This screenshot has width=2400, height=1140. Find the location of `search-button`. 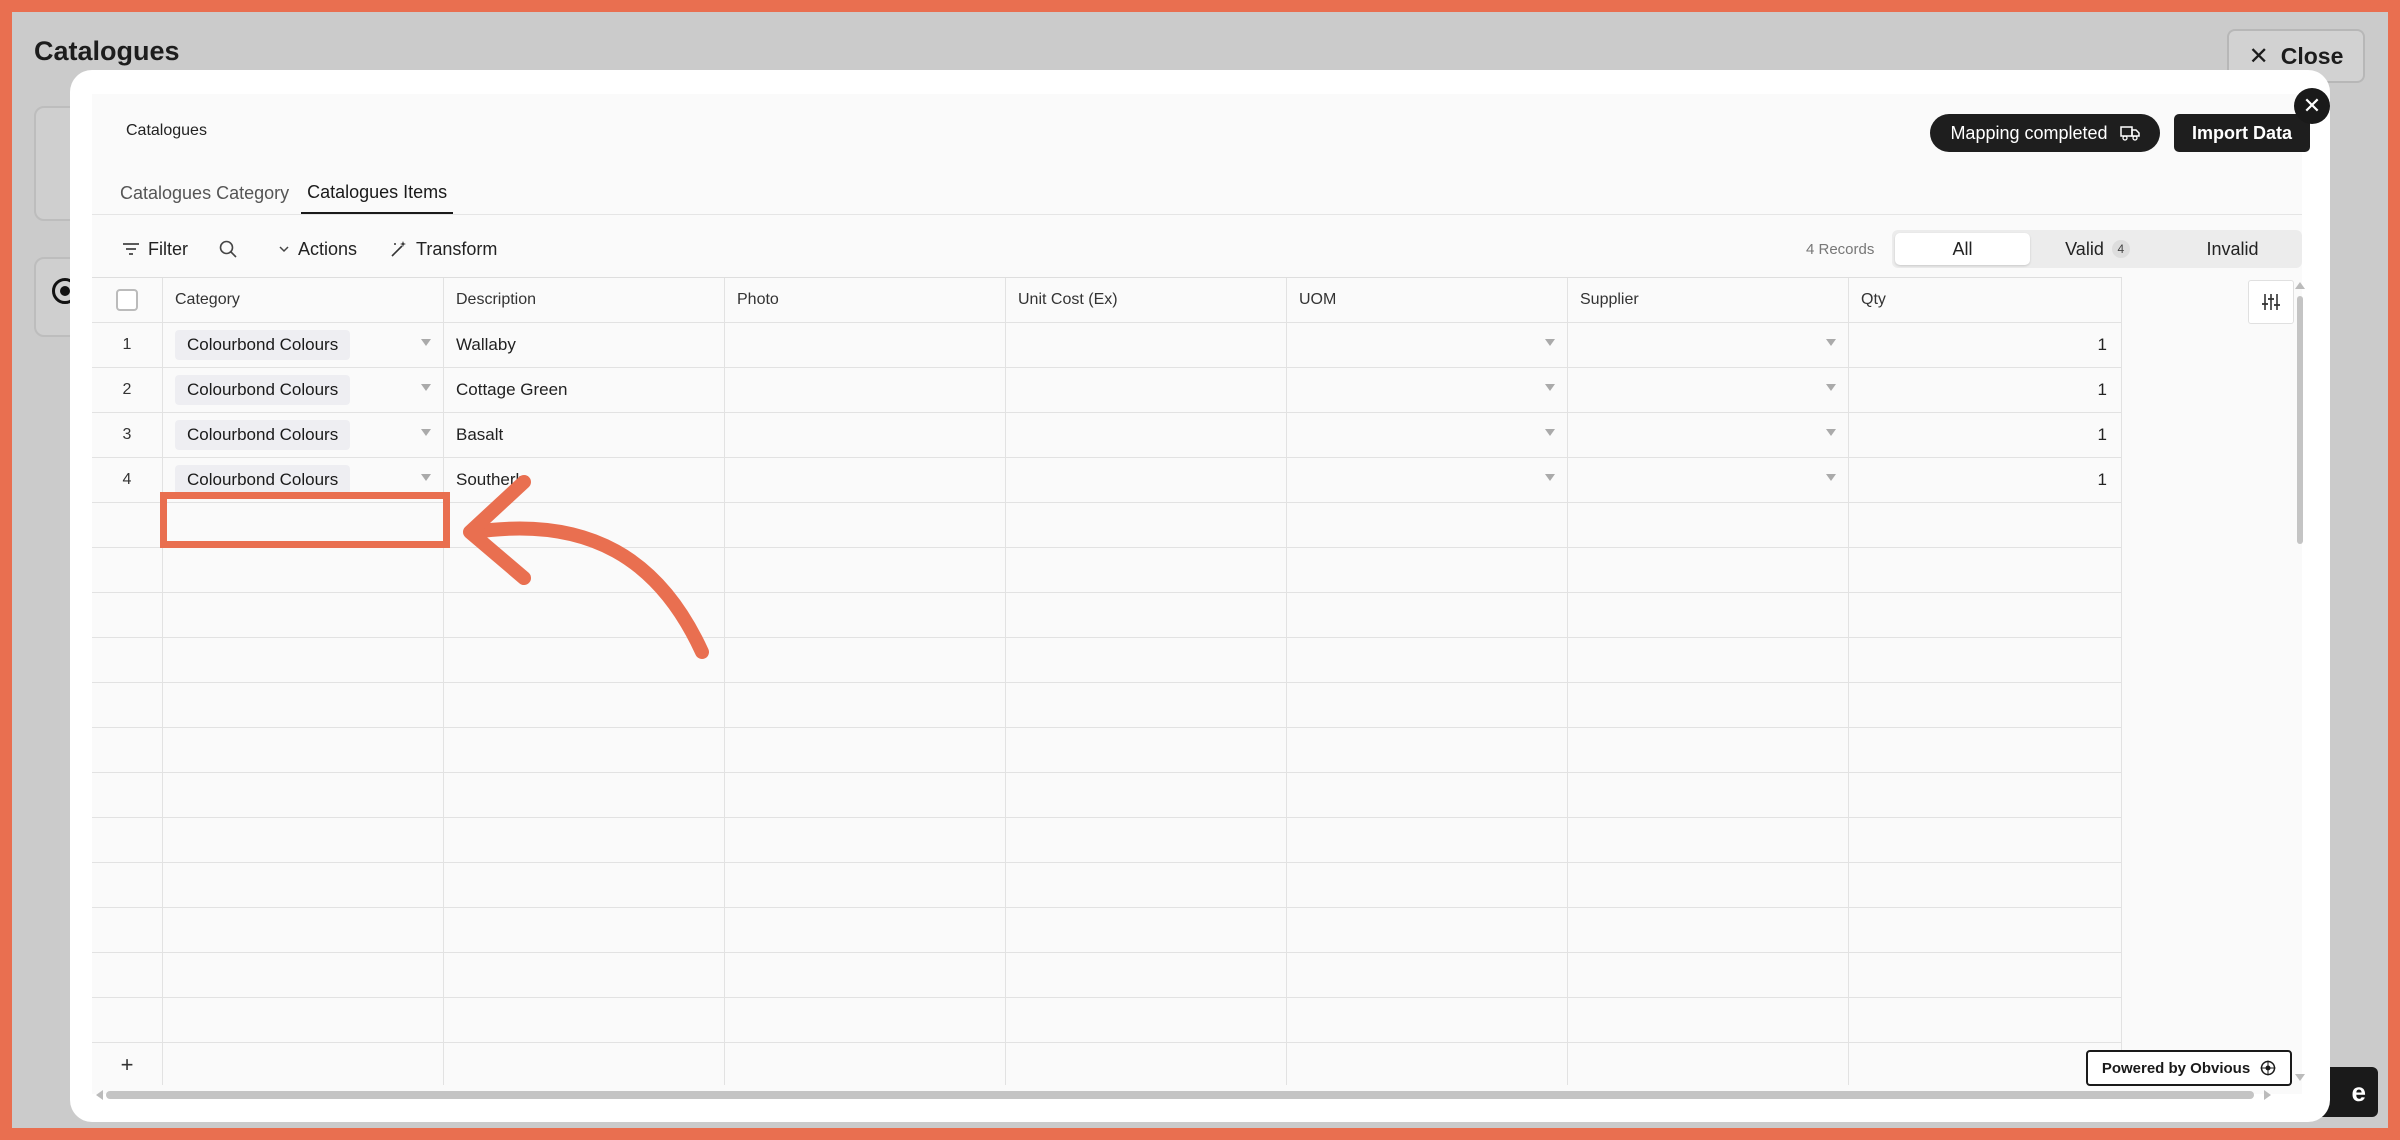

search-button is located at coordinates (228, 249).